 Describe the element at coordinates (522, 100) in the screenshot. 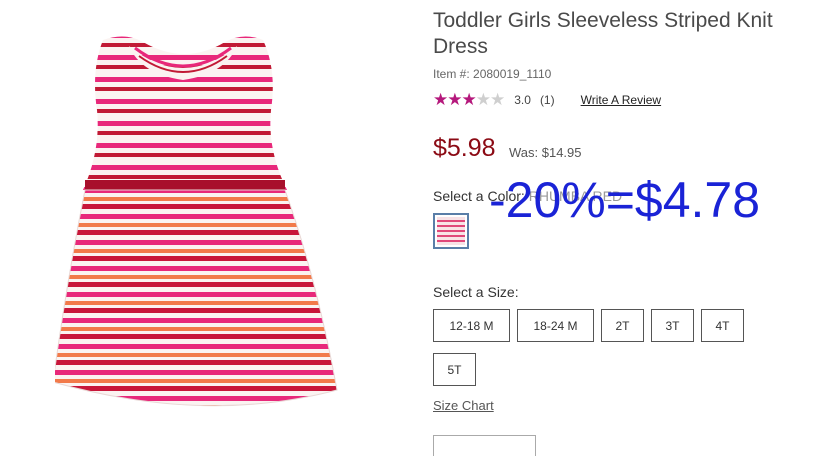

I see `rating-value: 3.0` at that location.